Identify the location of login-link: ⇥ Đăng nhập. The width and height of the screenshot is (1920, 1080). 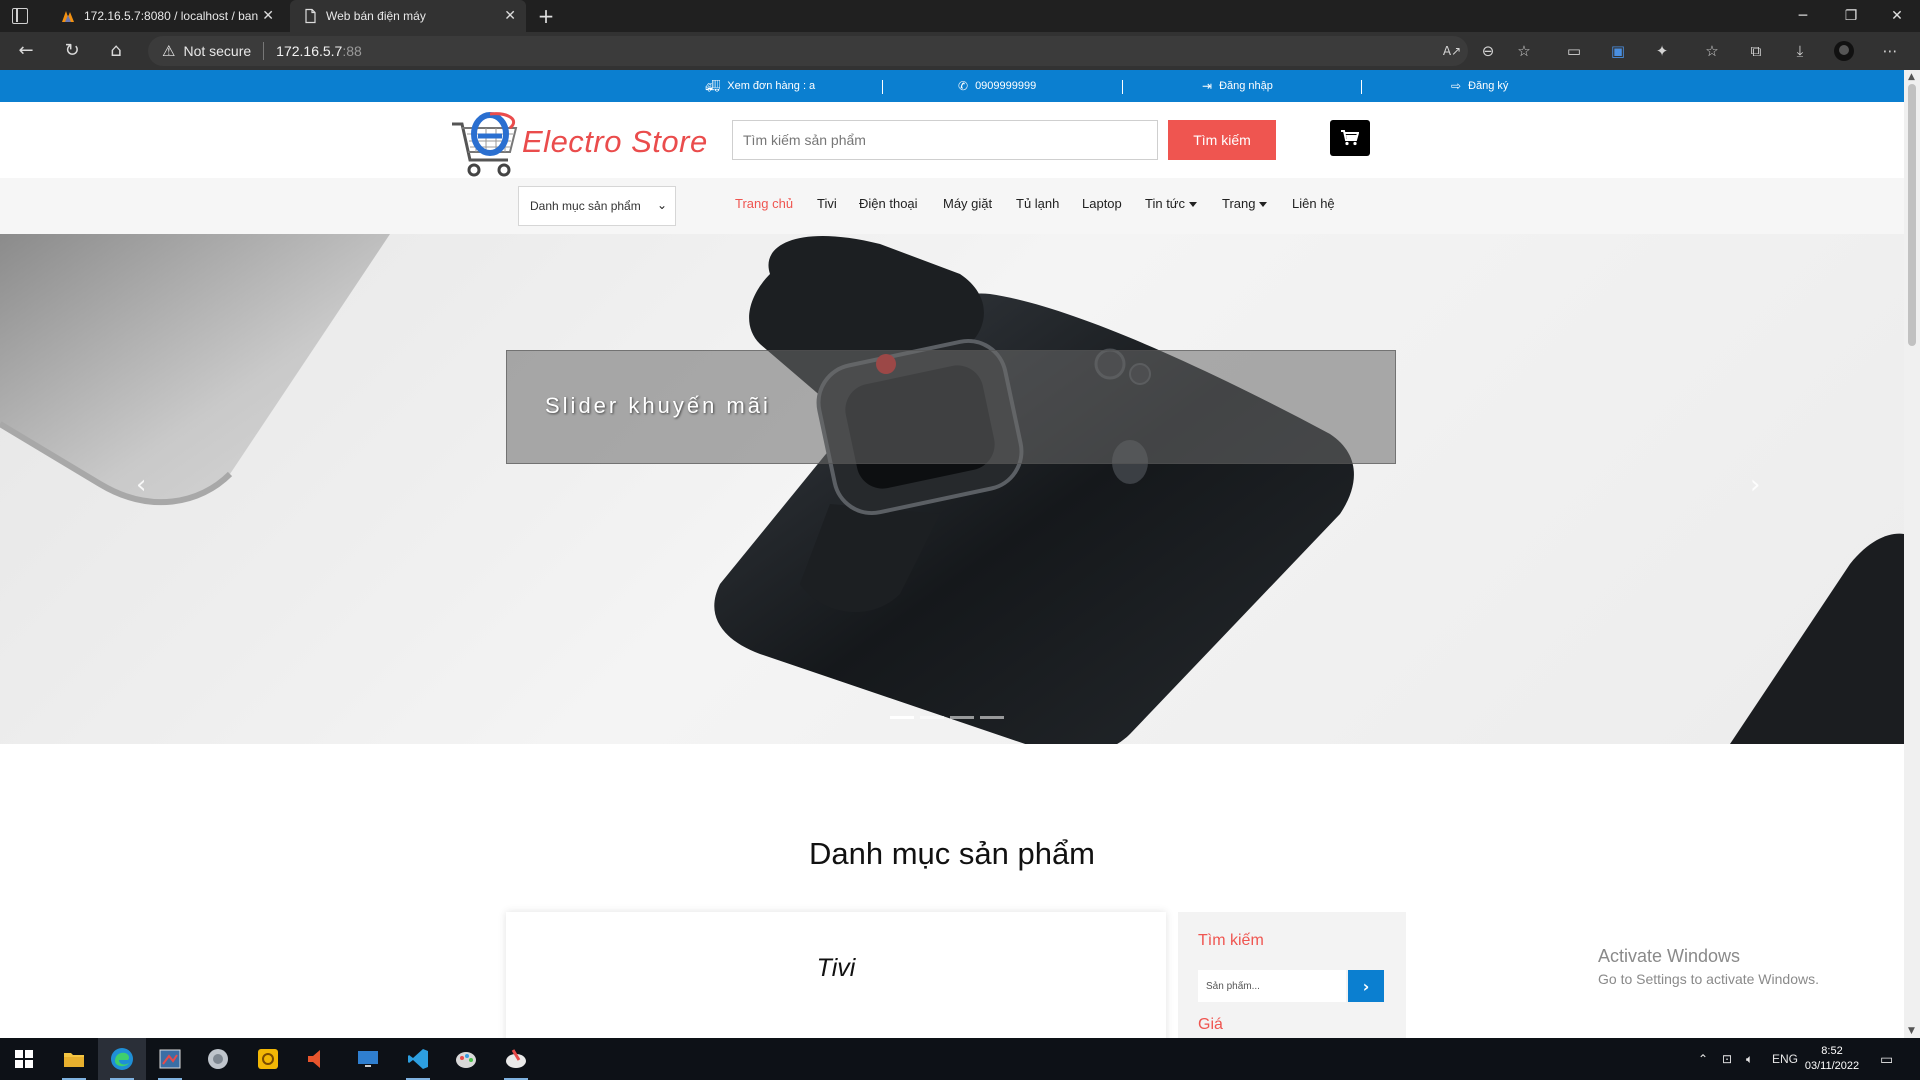
(1237, 86).